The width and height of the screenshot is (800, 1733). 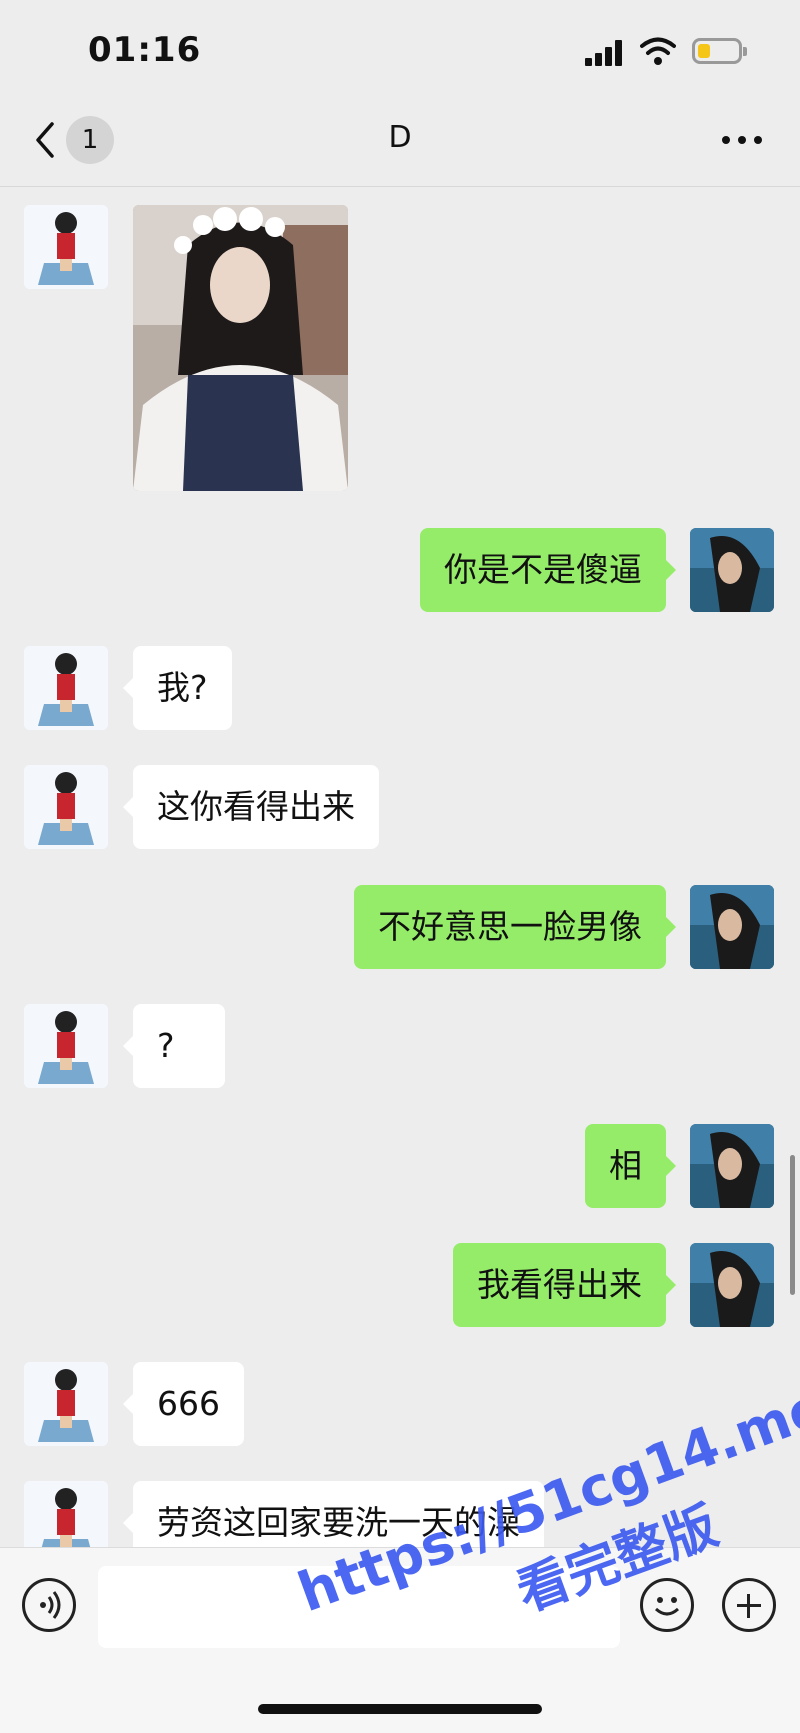 I want to click on chat-title: D, so click(x=400, y=137).